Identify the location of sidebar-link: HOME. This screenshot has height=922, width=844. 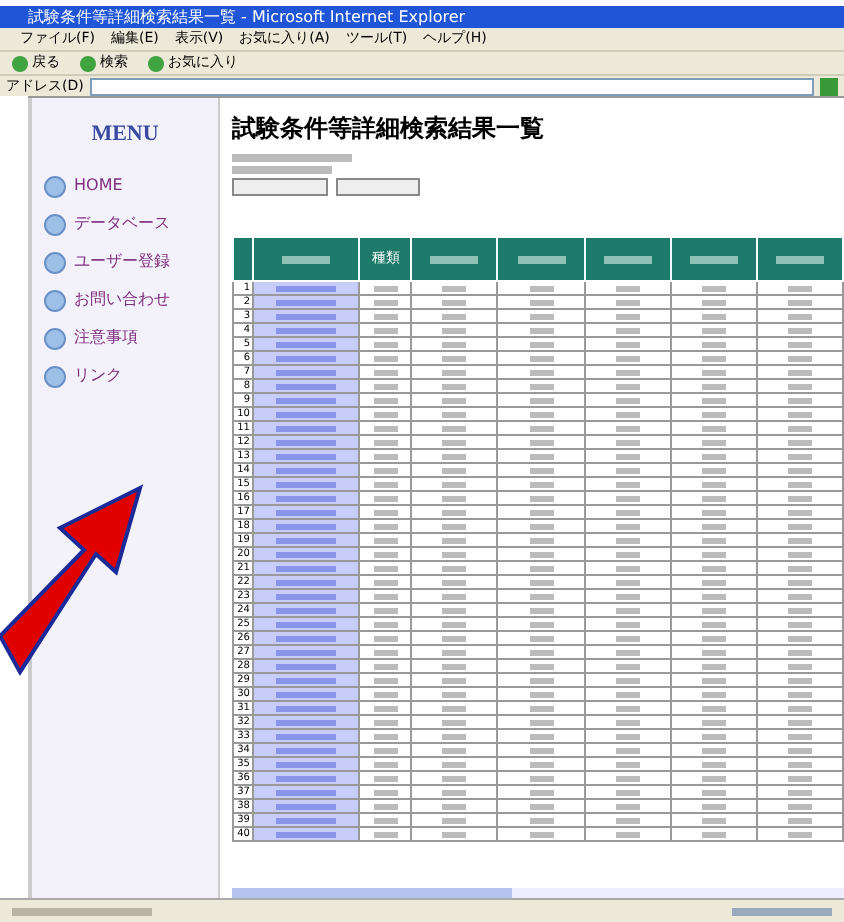
(125, 186).